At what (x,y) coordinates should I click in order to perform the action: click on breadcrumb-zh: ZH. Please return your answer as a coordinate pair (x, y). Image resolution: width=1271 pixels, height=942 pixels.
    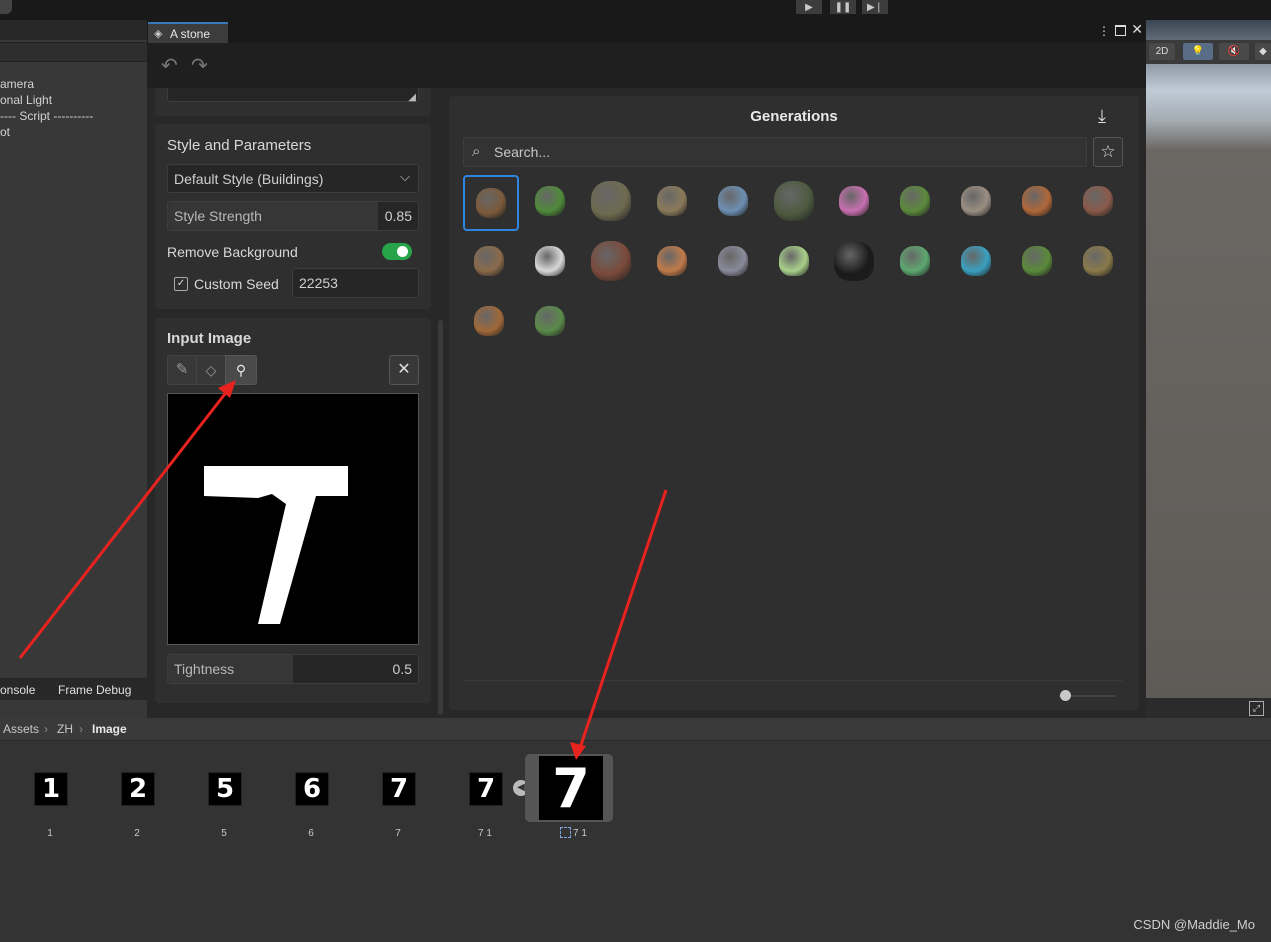
    Looking at the image, I should click on (65, 729).